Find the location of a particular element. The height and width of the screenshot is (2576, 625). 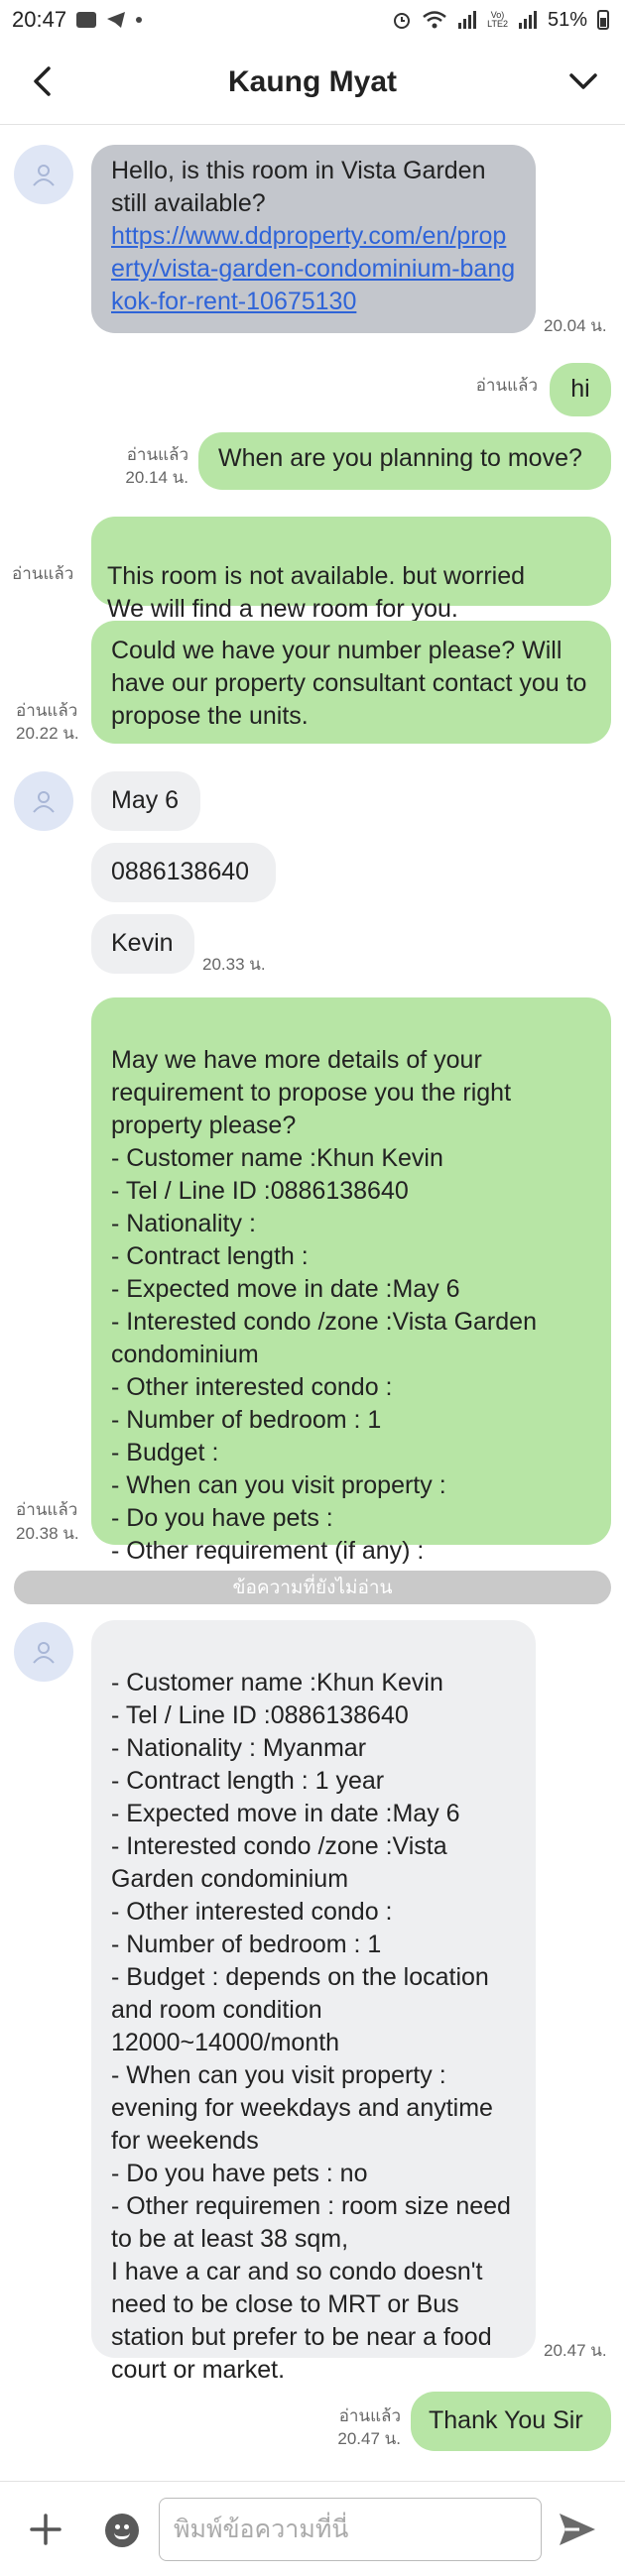

message-input is located at coordinates (351, 2529).